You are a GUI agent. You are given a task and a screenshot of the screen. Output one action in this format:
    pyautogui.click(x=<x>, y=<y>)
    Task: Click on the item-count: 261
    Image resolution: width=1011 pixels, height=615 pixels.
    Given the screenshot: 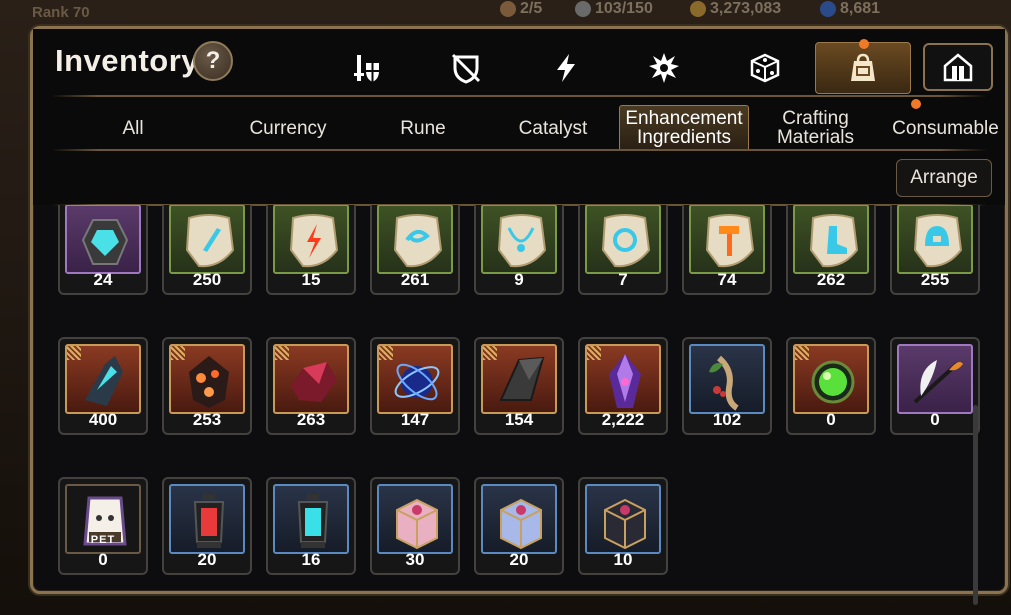 What is the action you would take?
    pyautogui.click(x=415, y=279)
    